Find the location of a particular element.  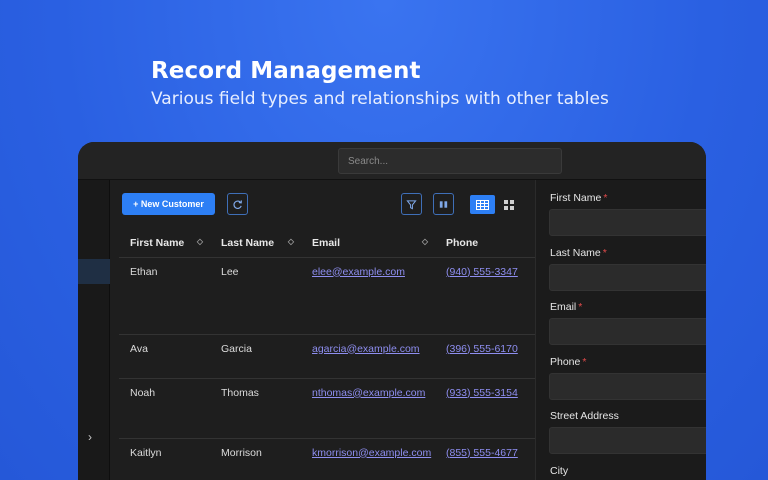

view-toggle is located at coordinates (494, 204).